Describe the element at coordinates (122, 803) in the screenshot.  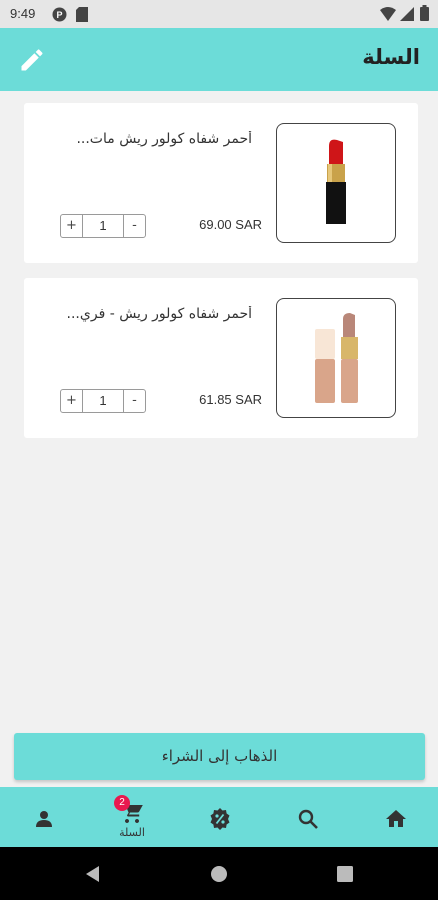
I see `cart-count-badge: 2` at that location.